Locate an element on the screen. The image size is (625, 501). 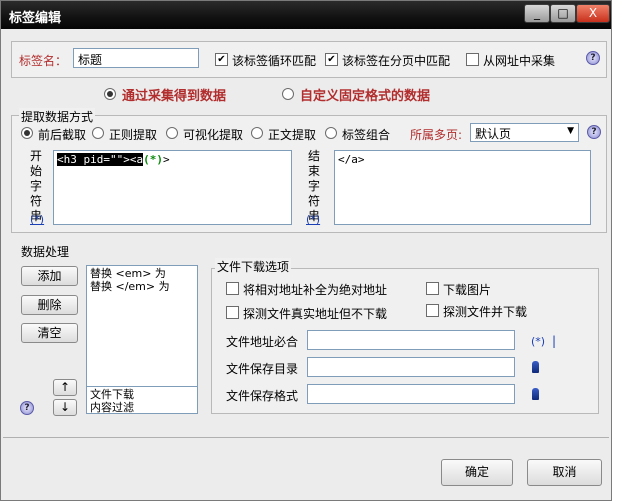
start-string-input: <h3 pid=""><a(*)> is located at coordinates (172, 187).